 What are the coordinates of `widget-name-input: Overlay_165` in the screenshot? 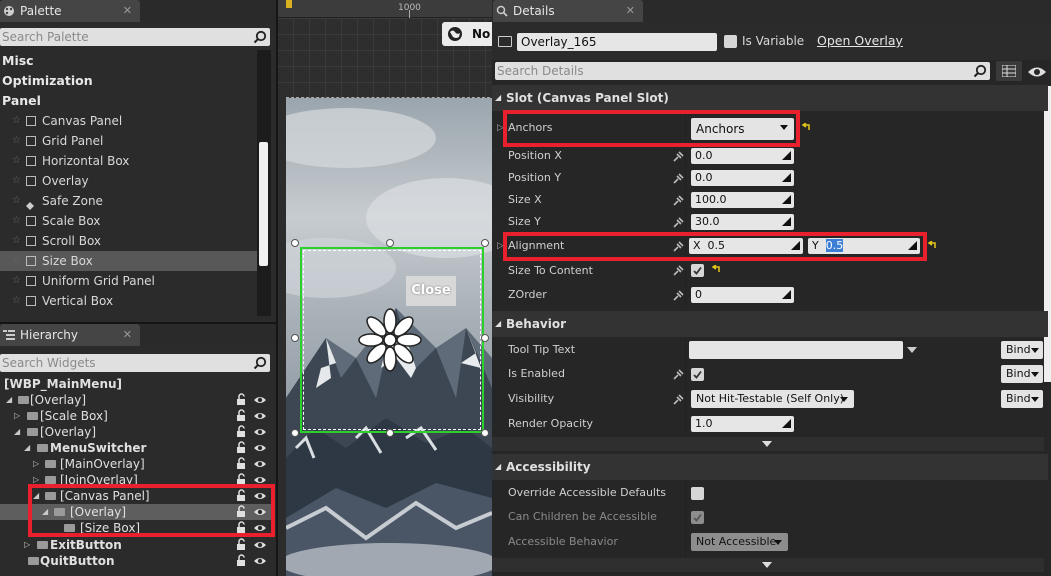 It's located at (617, 42).